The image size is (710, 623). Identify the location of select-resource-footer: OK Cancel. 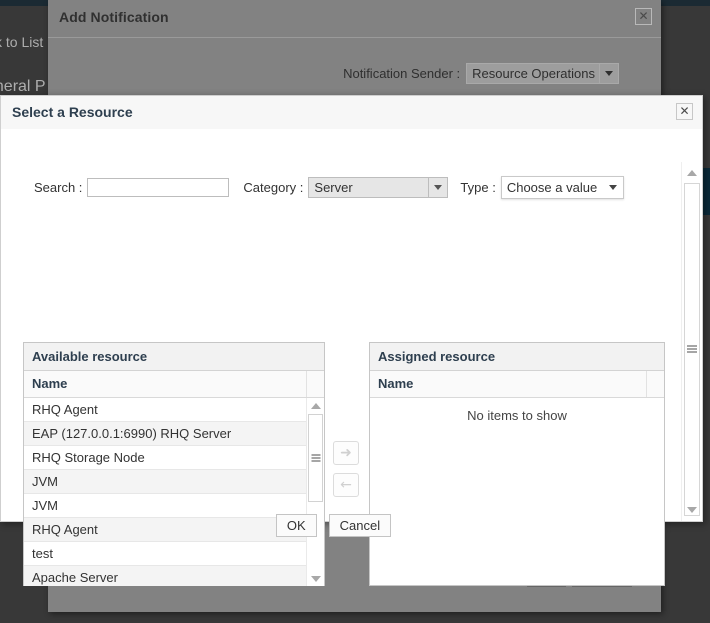
(333, 525).